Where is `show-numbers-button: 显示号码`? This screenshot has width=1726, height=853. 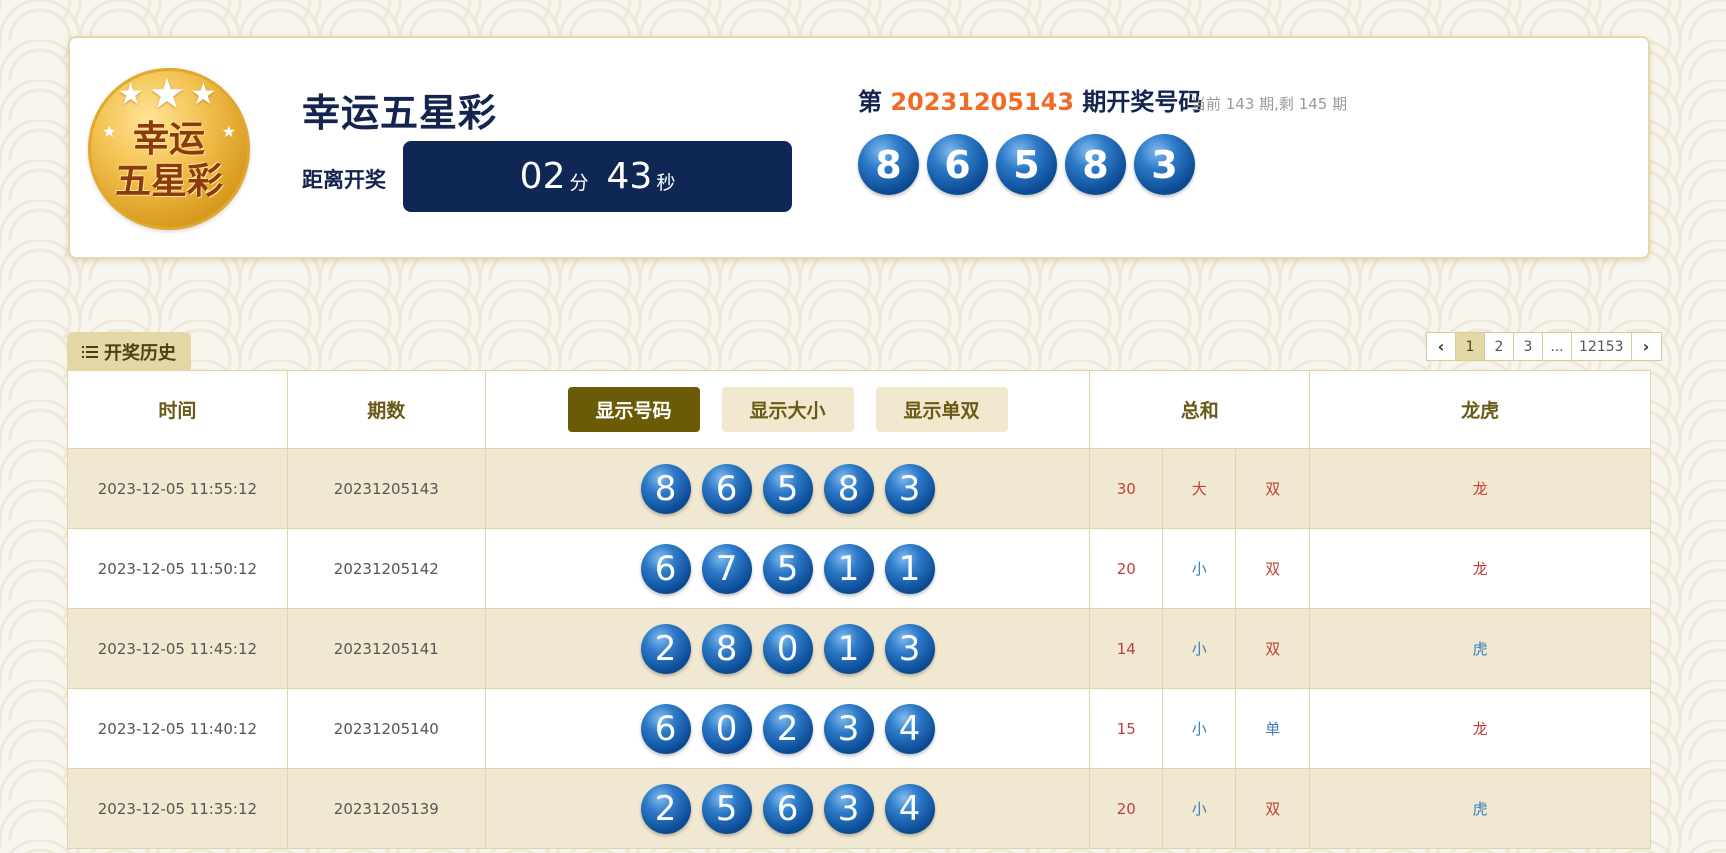
show-numbers-button: 显示号码 is located at coordinates (633, 409).